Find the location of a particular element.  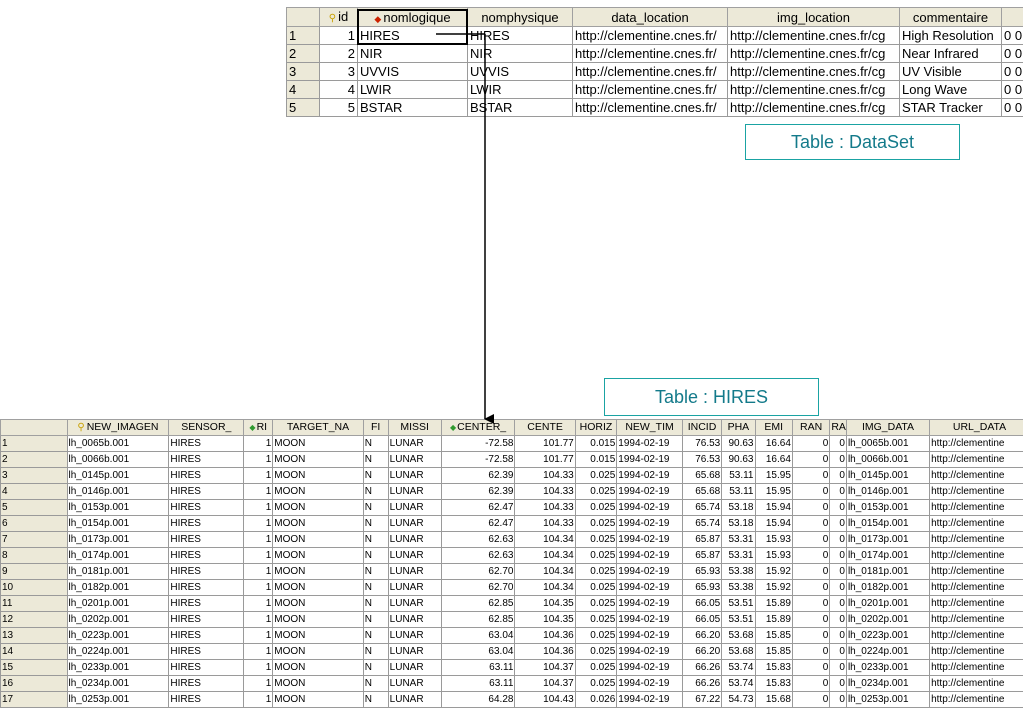

cell-incid: 65.68 is located at coordinates (702, 475).